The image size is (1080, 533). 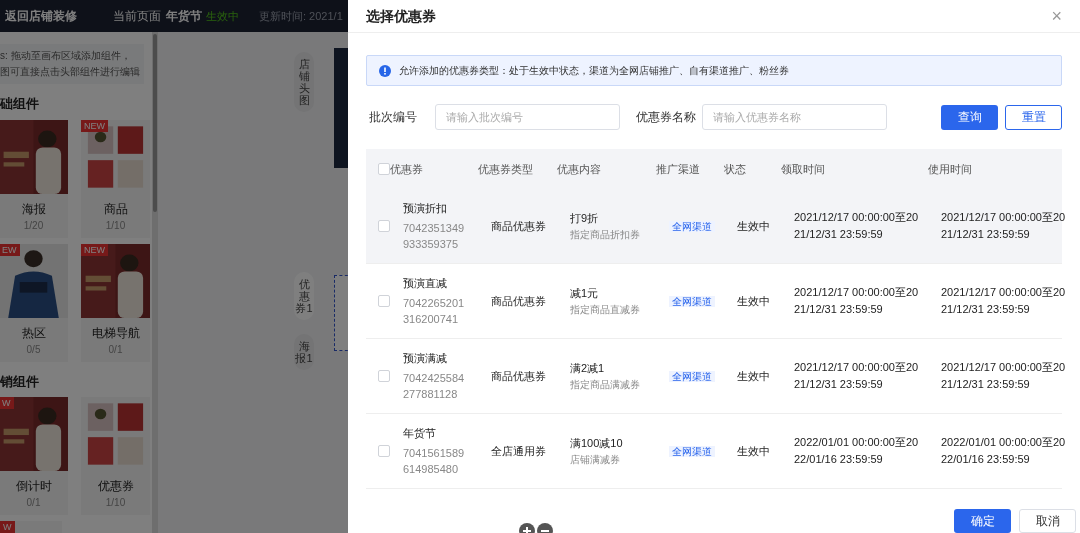 What do you see at coordinates (41, 16) in the screenshot?
I see `back-link: 返回店铺装修` at bounding box center [41, 16].